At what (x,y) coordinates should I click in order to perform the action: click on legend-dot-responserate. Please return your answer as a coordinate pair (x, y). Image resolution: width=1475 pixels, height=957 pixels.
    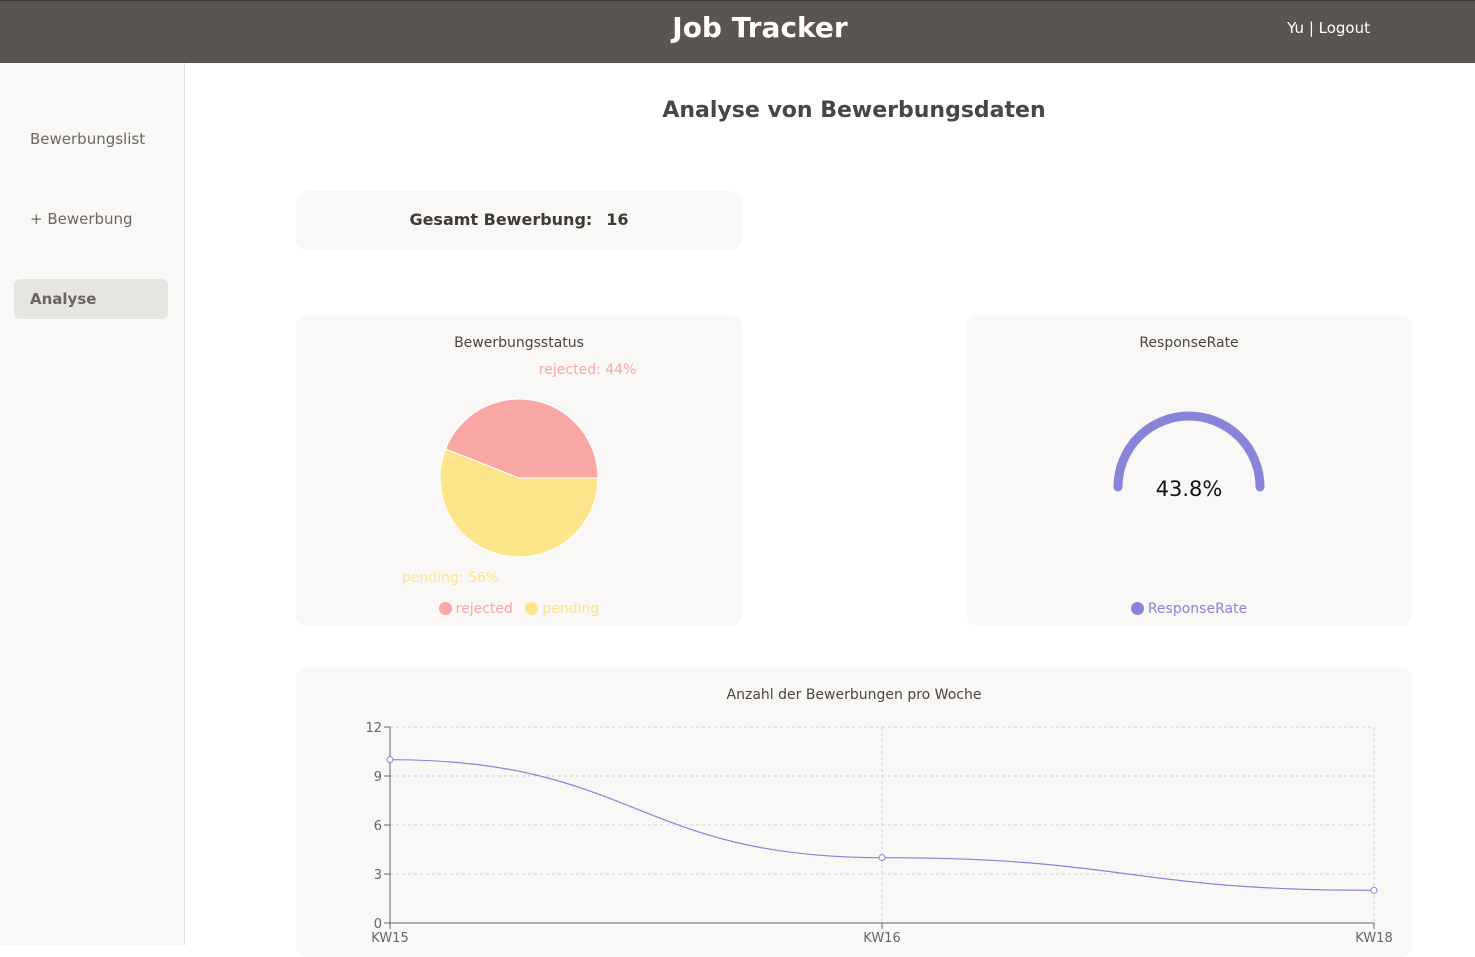
    Looking at the image, I should click on (1137, 608).